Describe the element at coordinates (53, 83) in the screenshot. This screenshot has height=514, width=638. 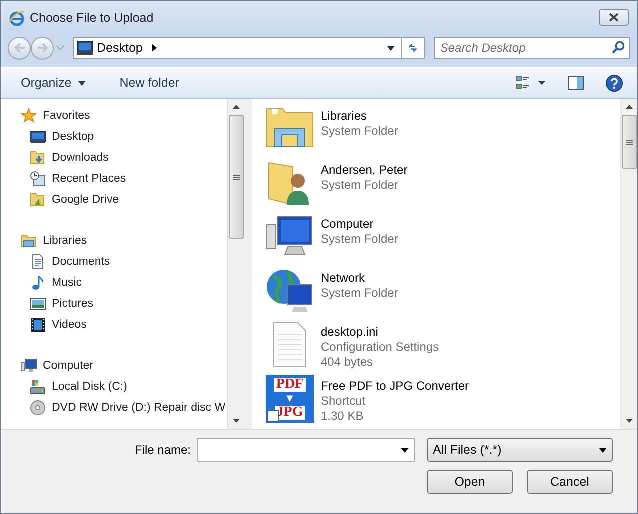
I see `organize-menu-button: Organize` at that location.